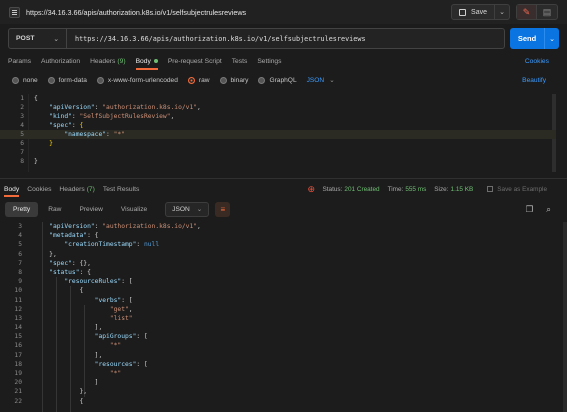 The height and width of the screenshot is (412, 567). What do you see at coordinates (278, 116) in the screenshot?
I see `code-line: 3 "kind": "SelfSubjectRulesReview",` at bounding box center [278, 116].